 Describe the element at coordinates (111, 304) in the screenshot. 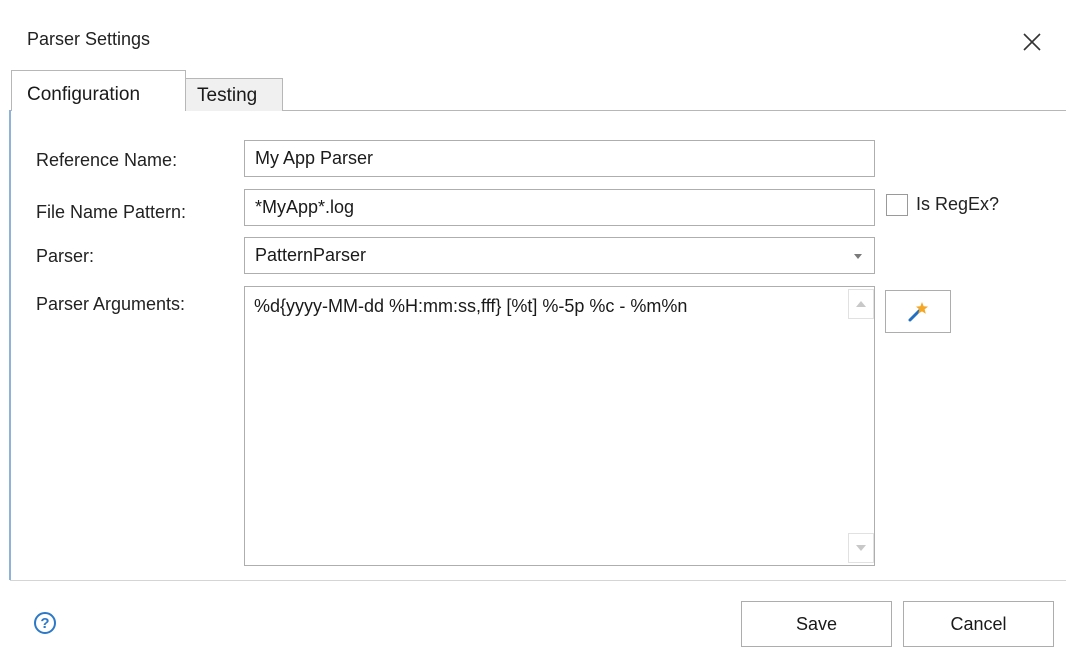

I see `parser-arguments-label: Parser Arguments:` at that location.